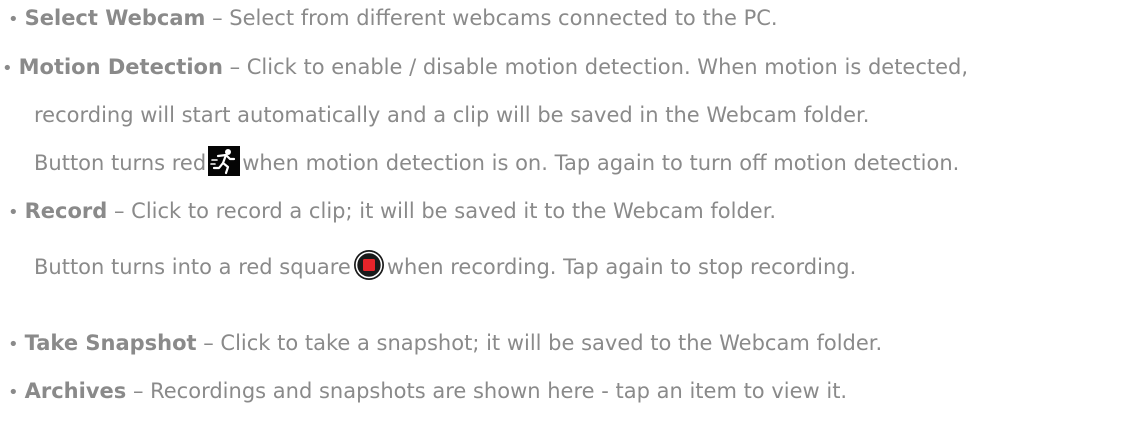 The image size is (1148, 422). Describe the element at coordinates (110, 343) in the screenshot. I see `term-take-snapshot: Take Snapshot` at that location.